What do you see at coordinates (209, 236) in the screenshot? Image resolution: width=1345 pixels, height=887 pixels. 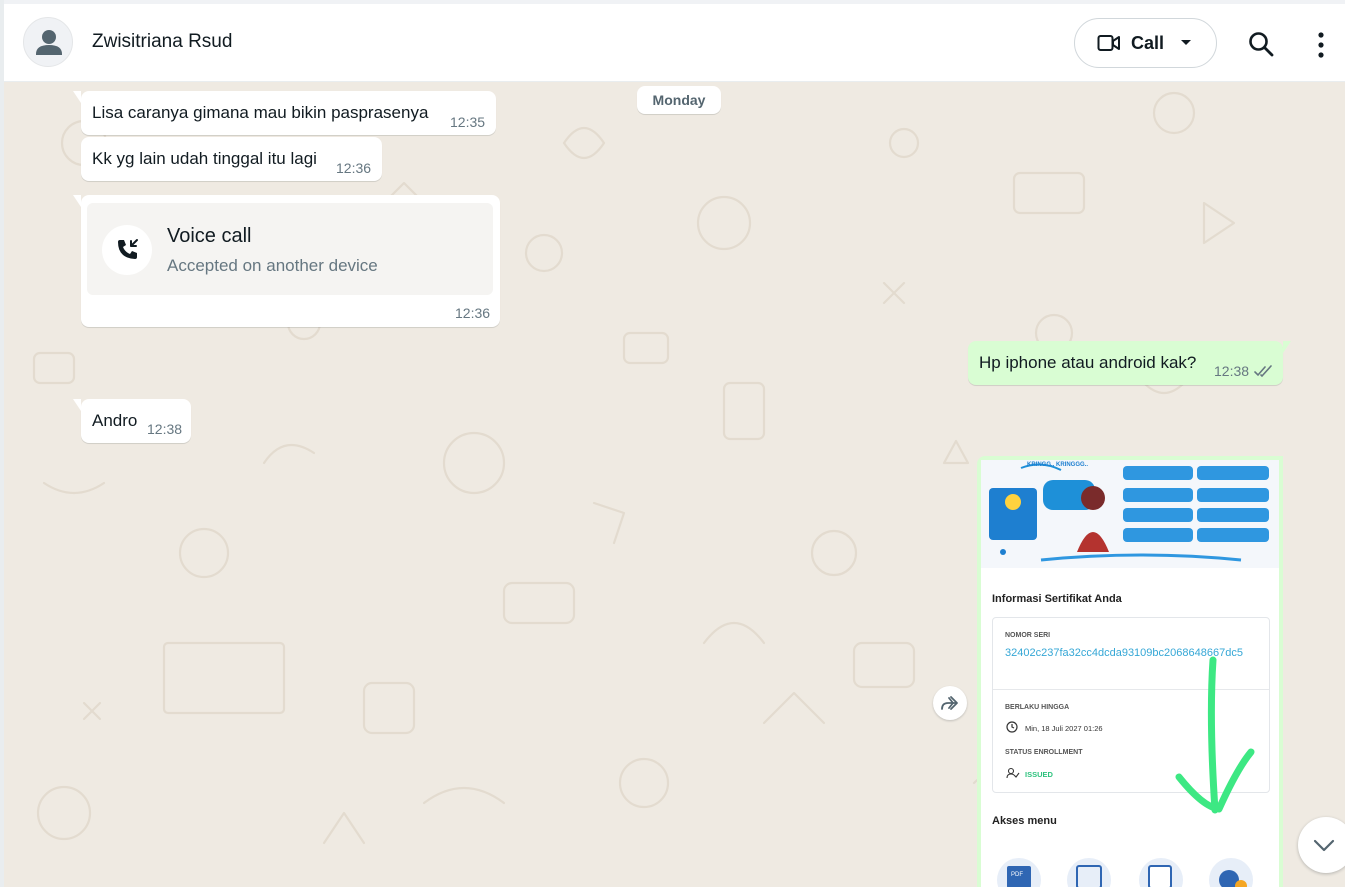 I see `voice-call-title: Voice call` at bounding box center [209, 236].